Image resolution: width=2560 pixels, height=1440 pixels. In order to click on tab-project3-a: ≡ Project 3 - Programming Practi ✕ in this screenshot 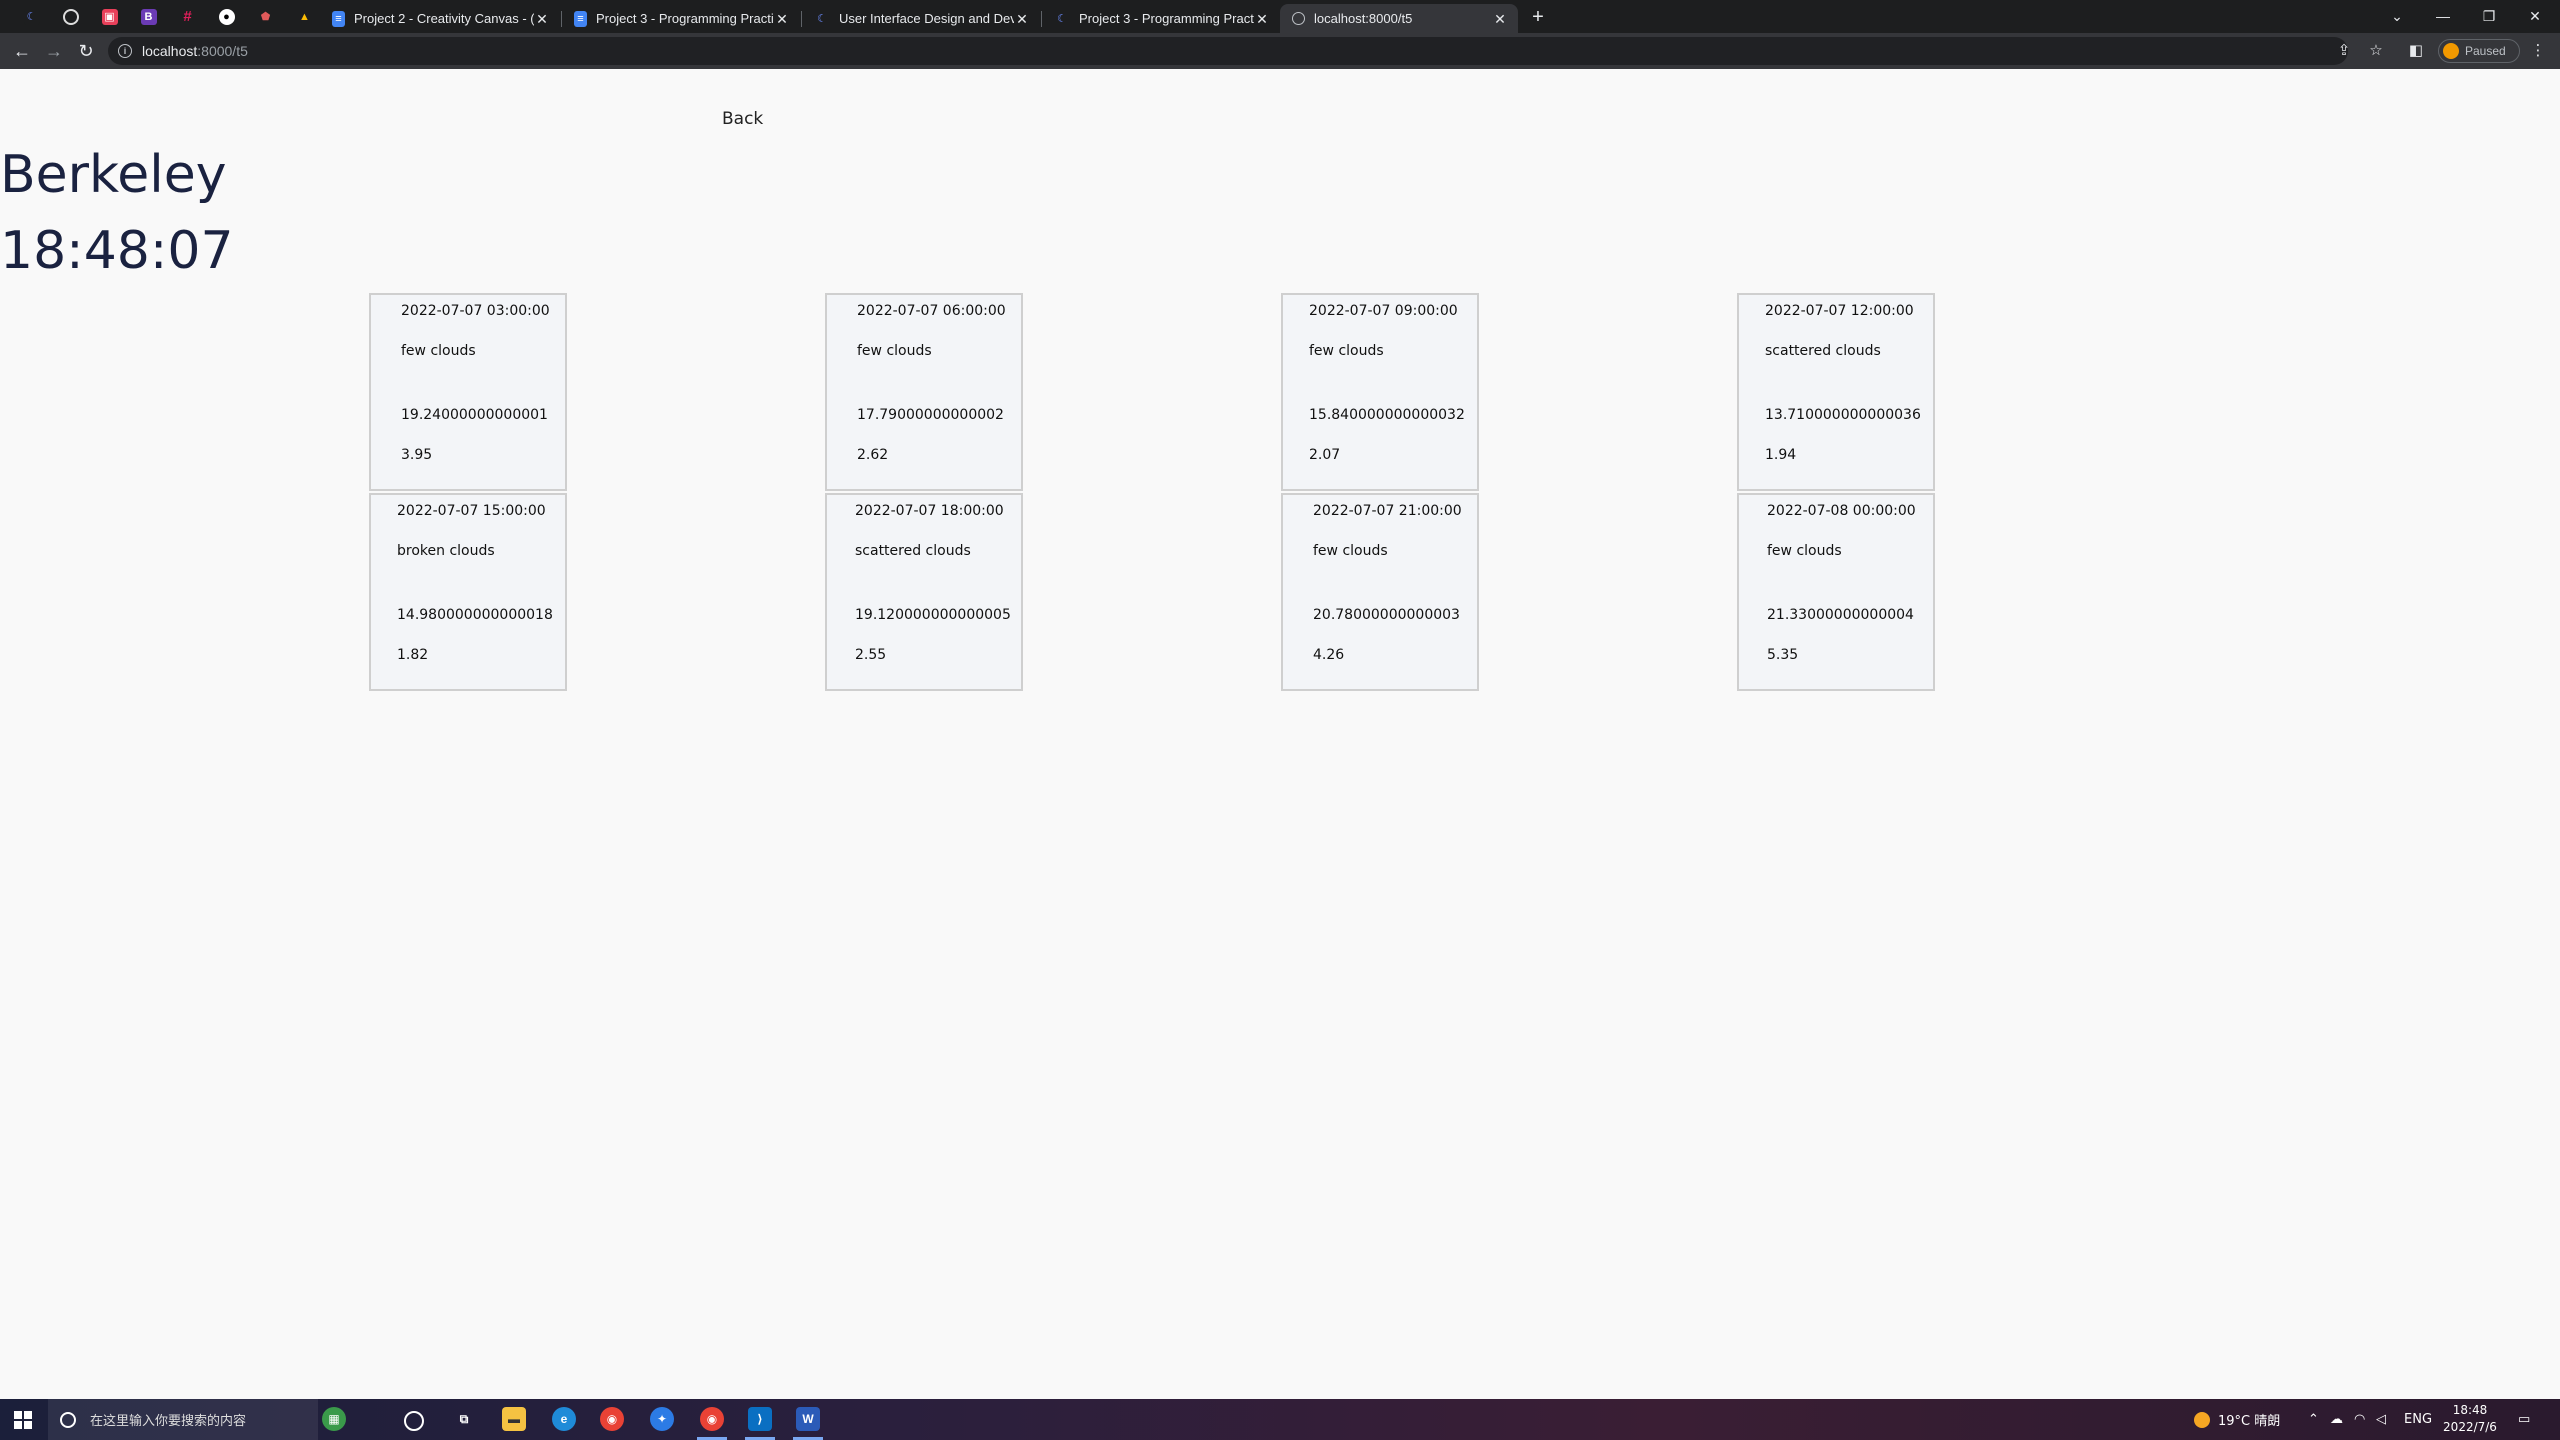, I will do `click(681, 18)`.